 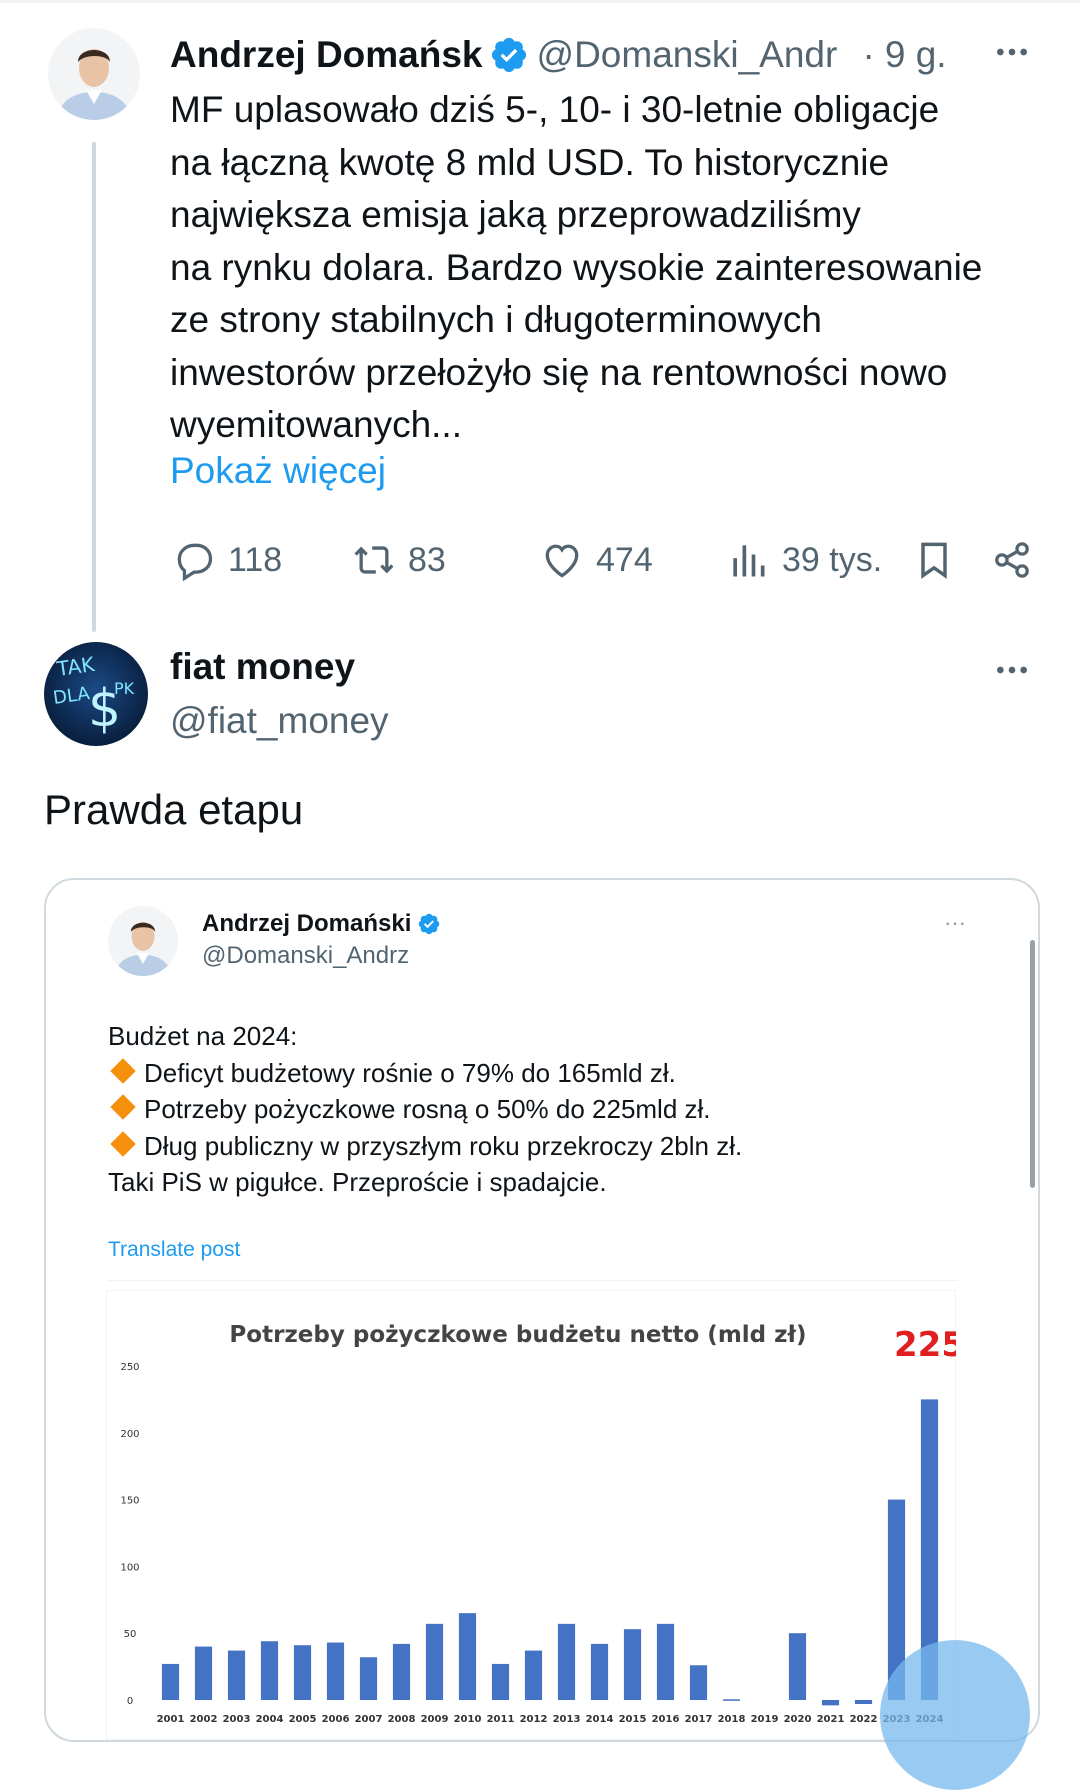 I want to click on x-tick-label: 2016, so click(x=666, y=1719).